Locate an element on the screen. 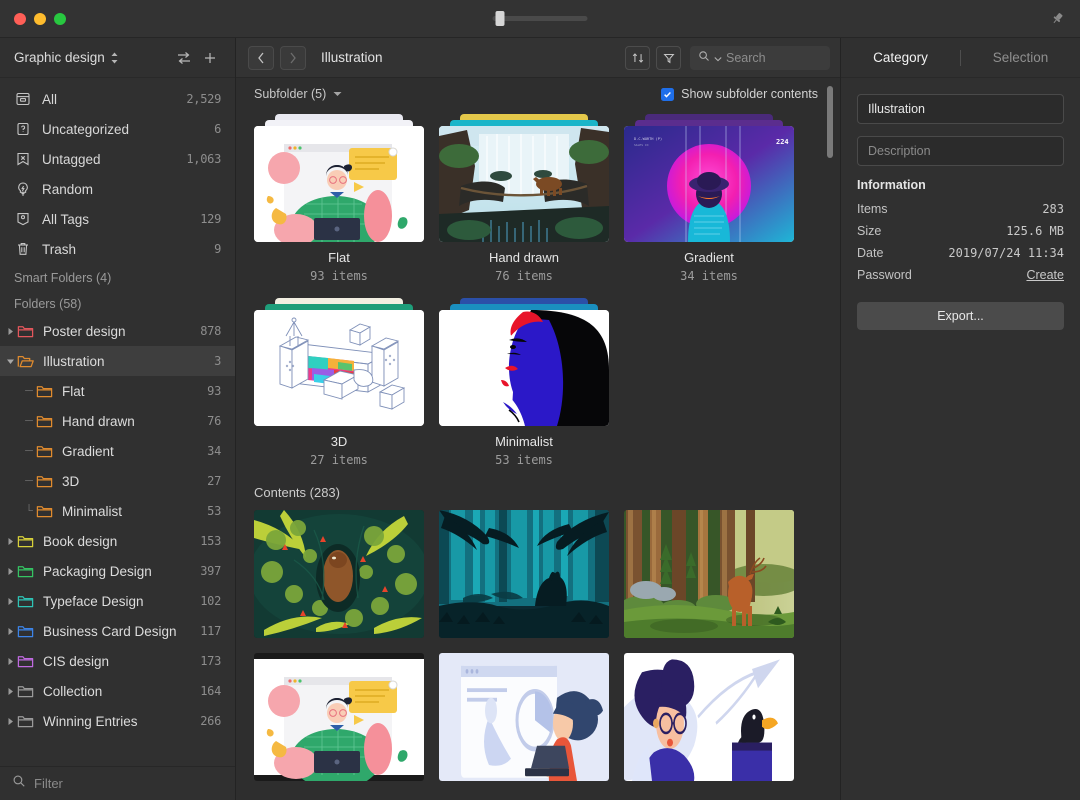 This screenshot has height=800, width=1080. funnel-icon is located at coordinates (668, 57).